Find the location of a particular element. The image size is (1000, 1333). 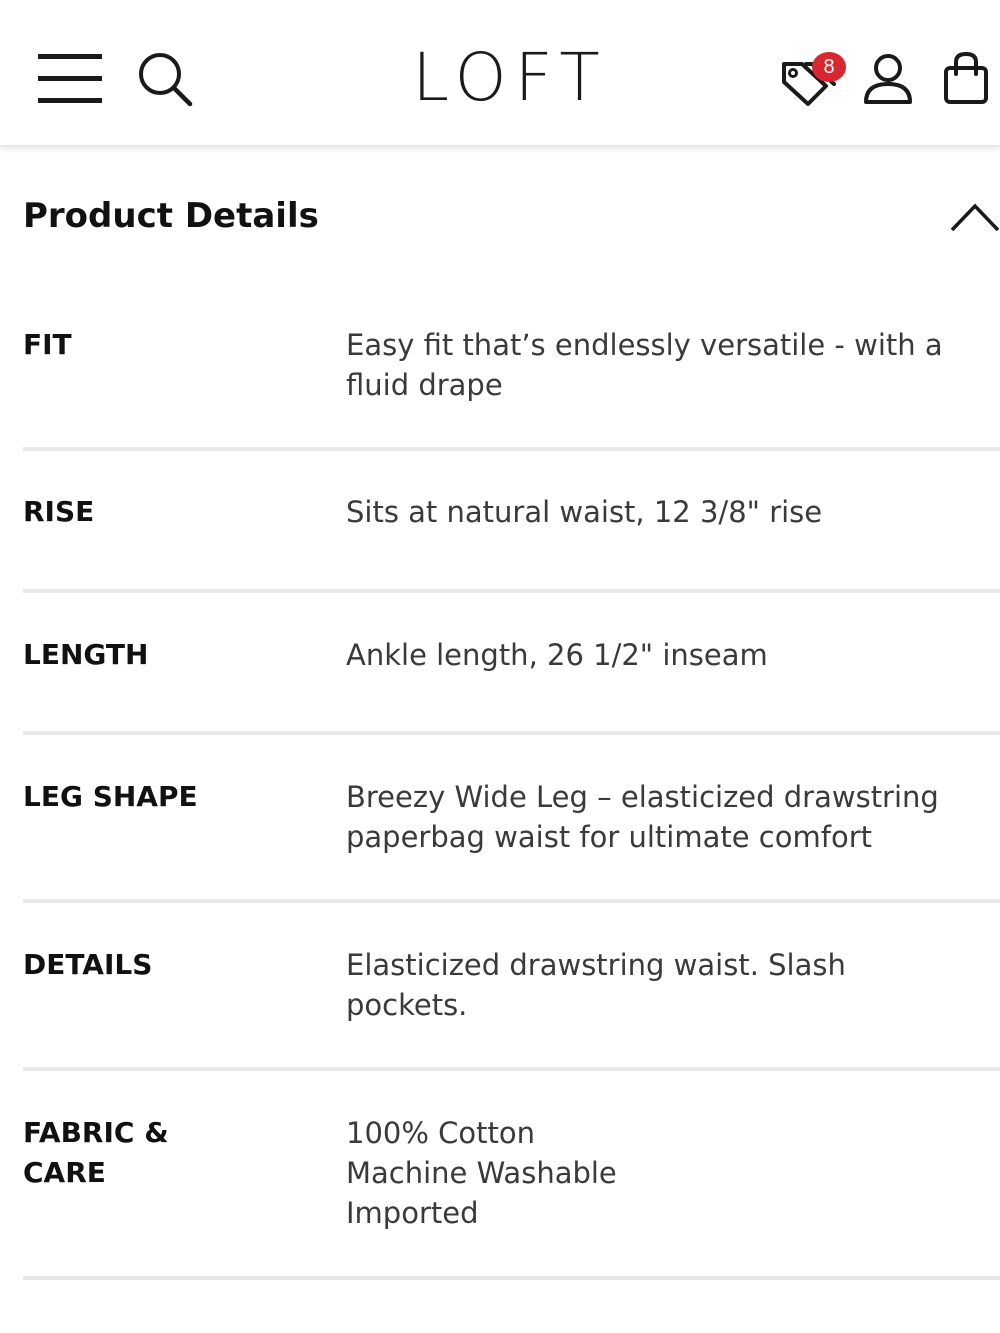

loft-logo: LOFT is located at coordinates (510, 78).